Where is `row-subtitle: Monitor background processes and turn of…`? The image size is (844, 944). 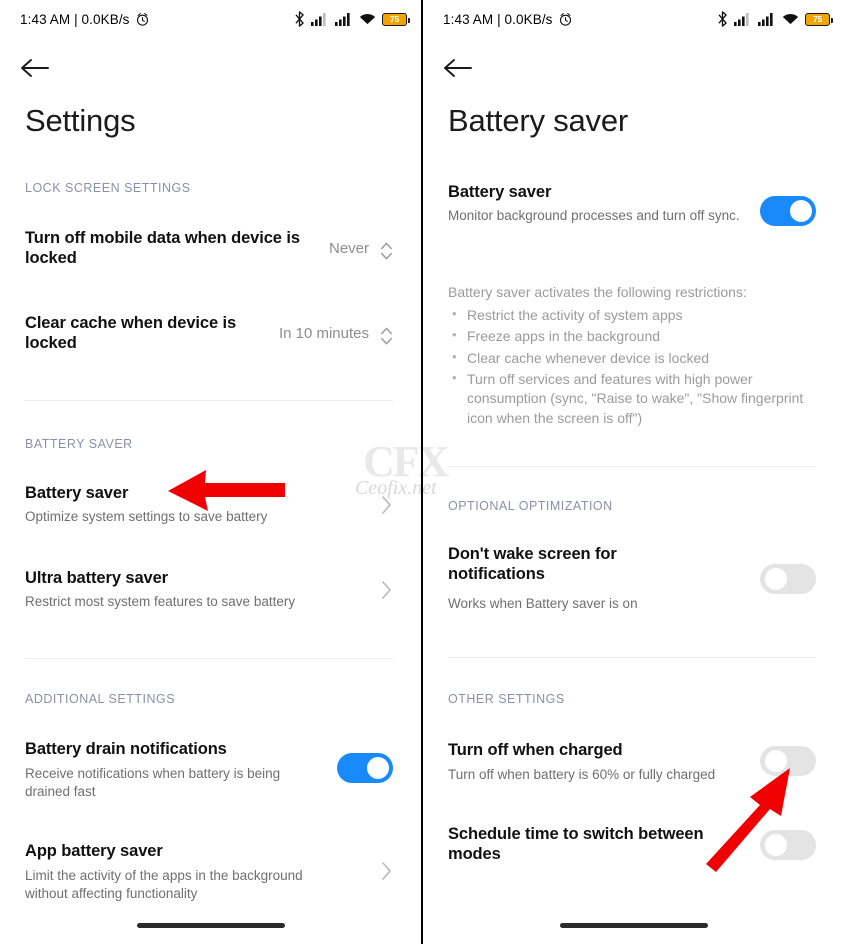
row-subtitle: Monitor background processes and turn of… is located at coordinates (594, 215).